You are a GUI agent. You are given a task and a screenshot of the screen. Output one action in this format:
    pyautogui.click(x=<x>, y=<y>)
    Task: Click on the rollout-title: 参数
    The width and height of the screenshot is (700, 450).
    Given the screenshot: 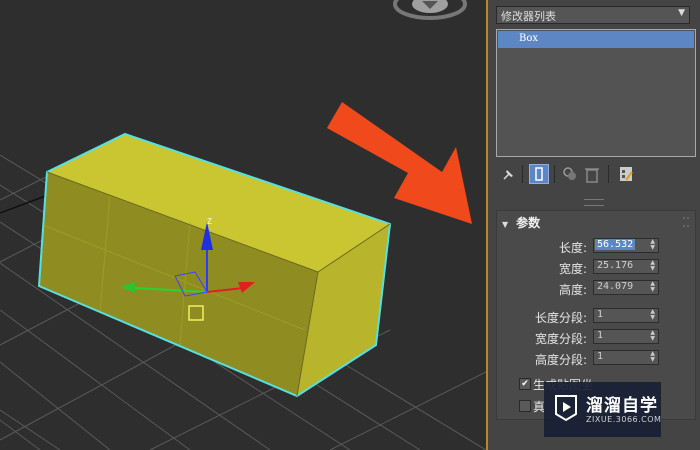 What is the action you would take?
    pyautogui.click(x=528, y=223)
    